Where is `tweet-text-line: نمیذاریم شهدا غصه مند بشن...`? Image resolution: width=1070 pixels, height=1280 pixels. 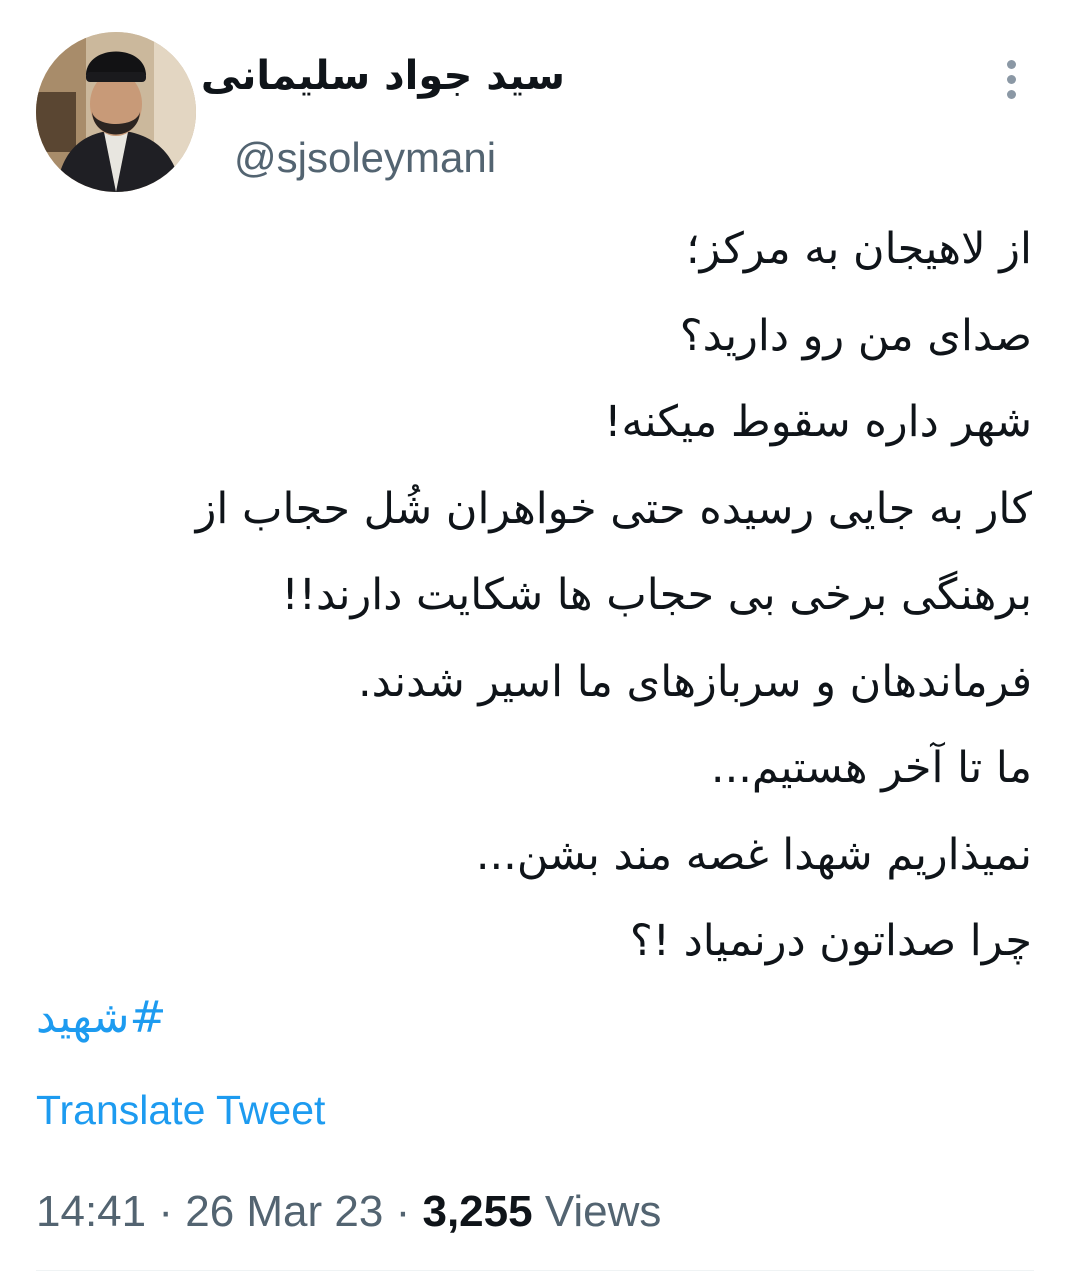
tweet-text-line: نمیذاریم شهدا غصه مند بشن... is located at coordinates (753, 854).